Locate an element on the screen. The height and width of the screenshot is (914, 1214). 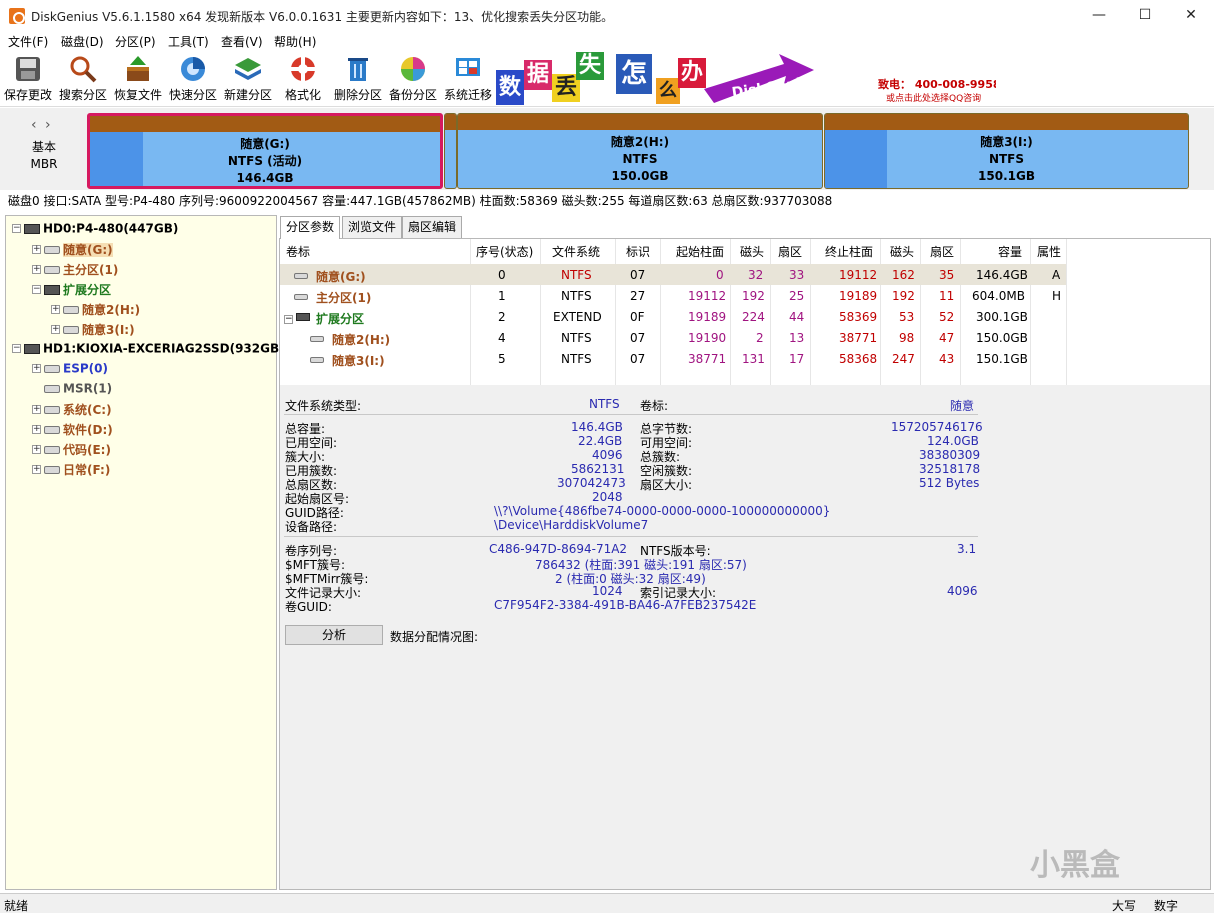
tree-extended-partition: − 扩展分区 is located at coordinates (71, 290).